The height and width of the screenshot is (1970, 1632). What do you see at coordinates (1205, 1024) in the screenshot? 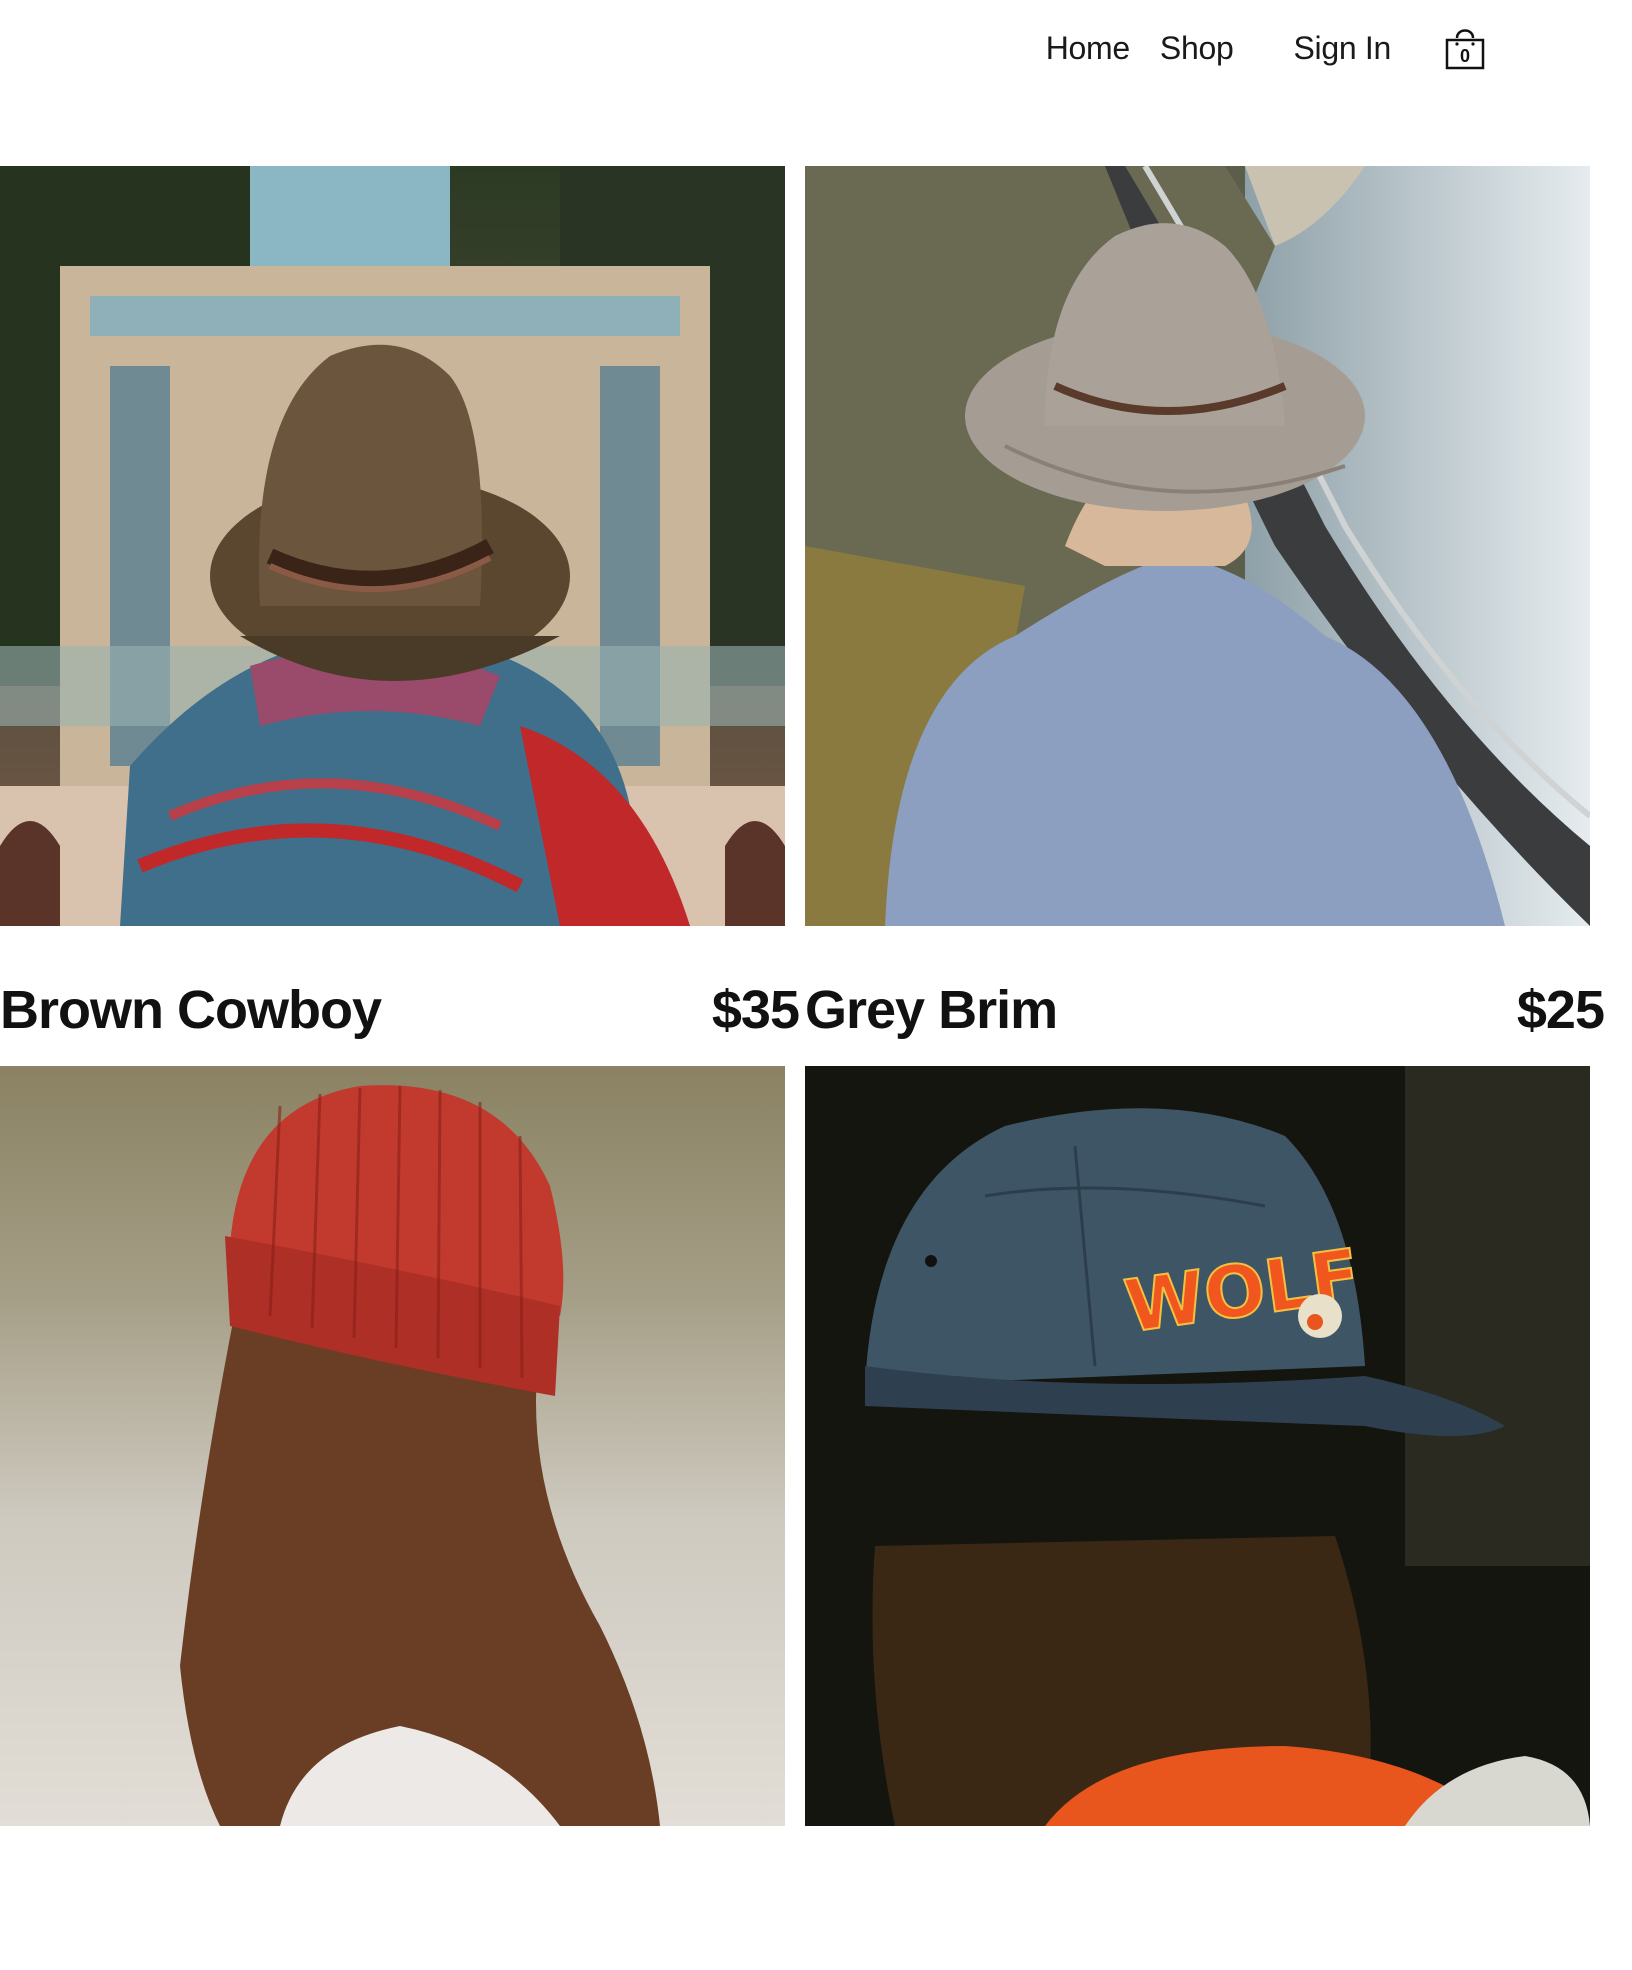
I see `product-info: Grey Brim $25` at bounding box center [1205, 1024].